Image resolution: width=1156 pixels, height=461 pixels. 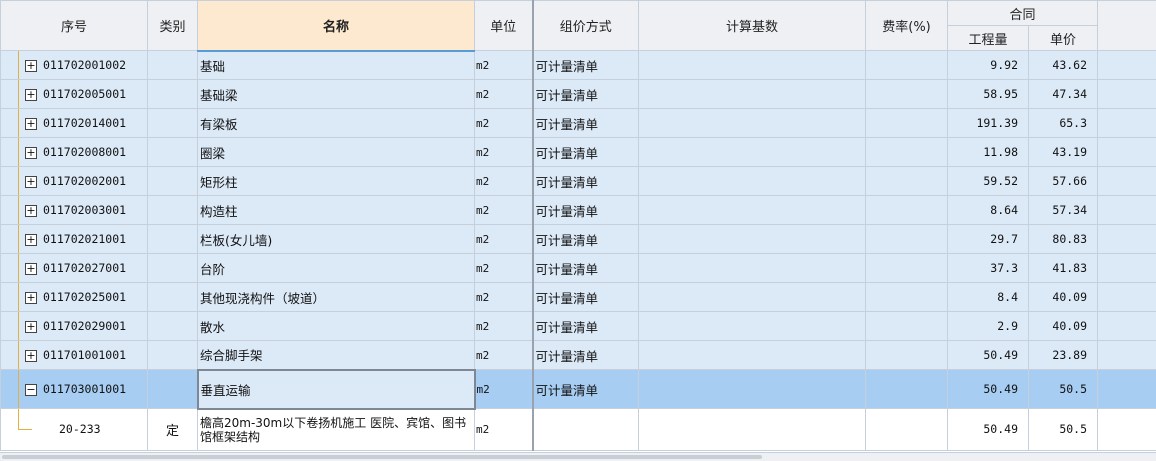 I want to click on col-header-name: 名称, so click(x=336, y=26).